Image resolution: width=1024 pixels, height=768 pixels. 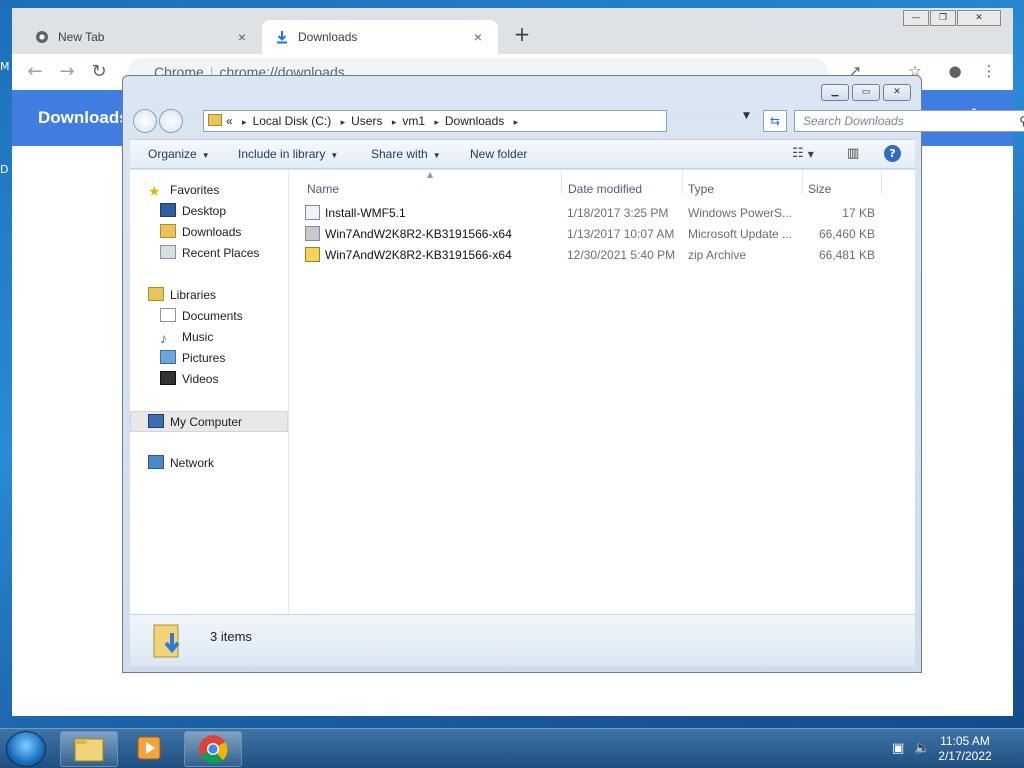 What do you see at coordinates (380, 37) in the screenshot?
I see `tab-downloads: Downloads ×` at bounding box center [380, 37].